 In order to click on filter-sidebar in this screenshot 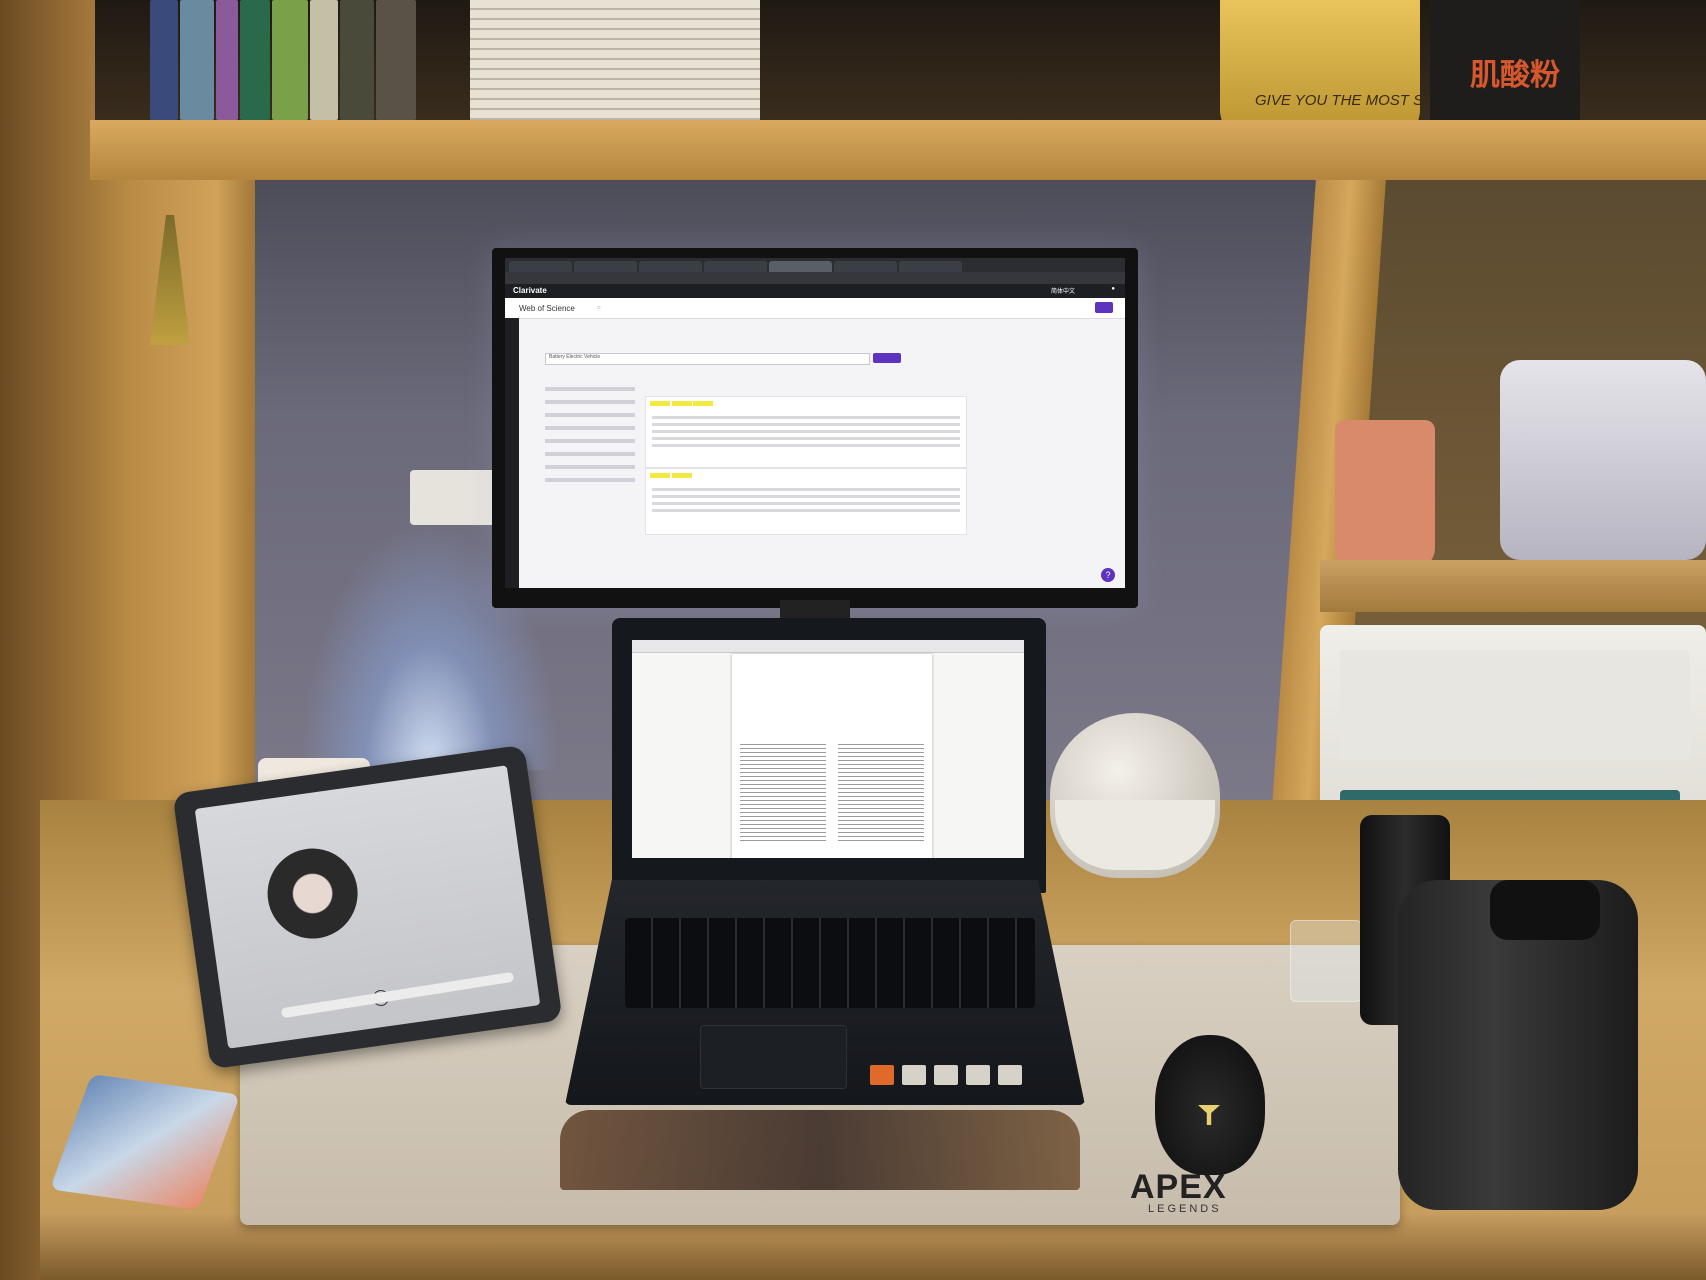, I will do `click(590, 478)`.